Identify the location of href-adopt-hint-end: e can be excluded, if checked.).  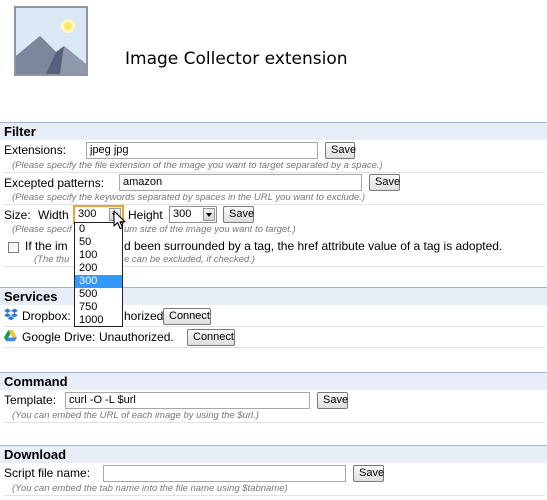
(189, 259).